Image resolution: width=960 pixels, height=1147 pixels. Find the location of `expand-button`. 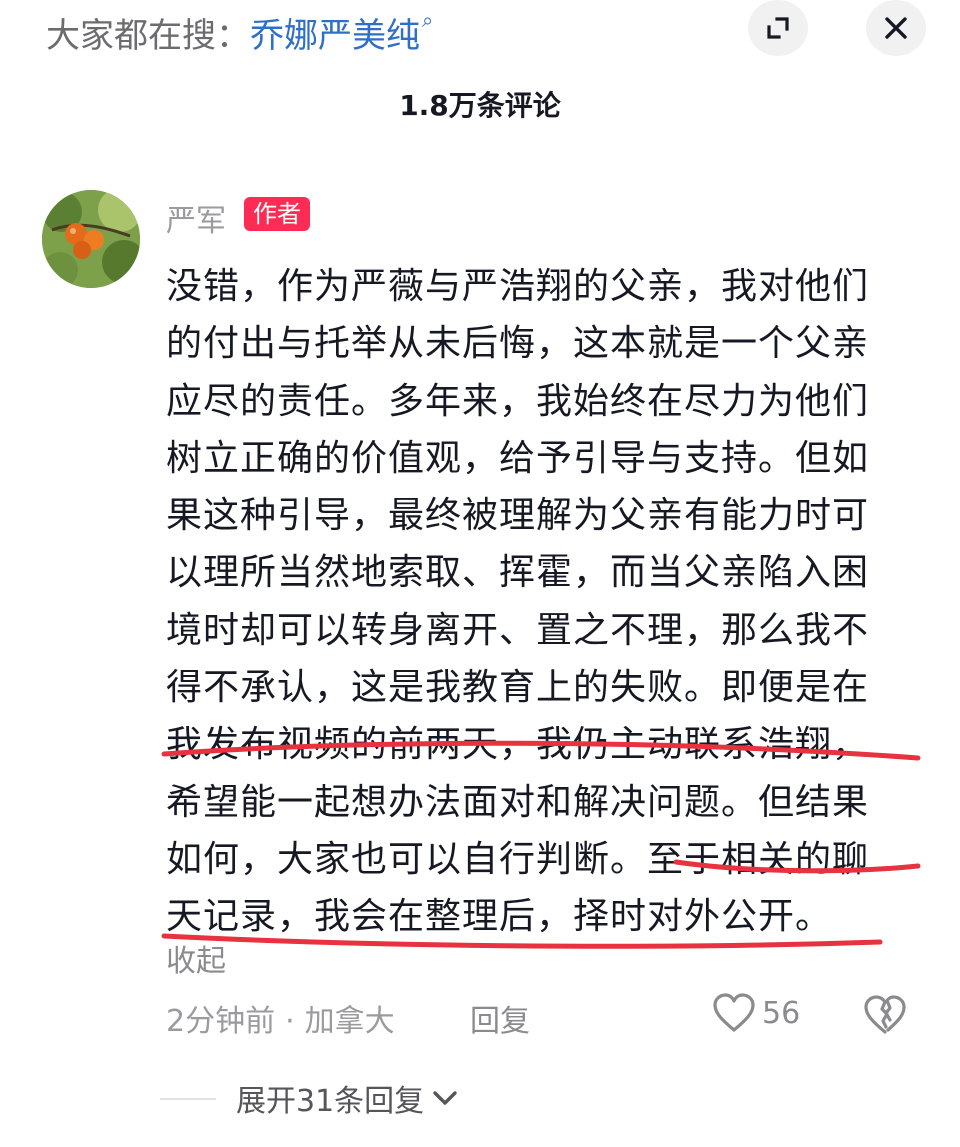

expand-button is located at coordinates (778, 28).